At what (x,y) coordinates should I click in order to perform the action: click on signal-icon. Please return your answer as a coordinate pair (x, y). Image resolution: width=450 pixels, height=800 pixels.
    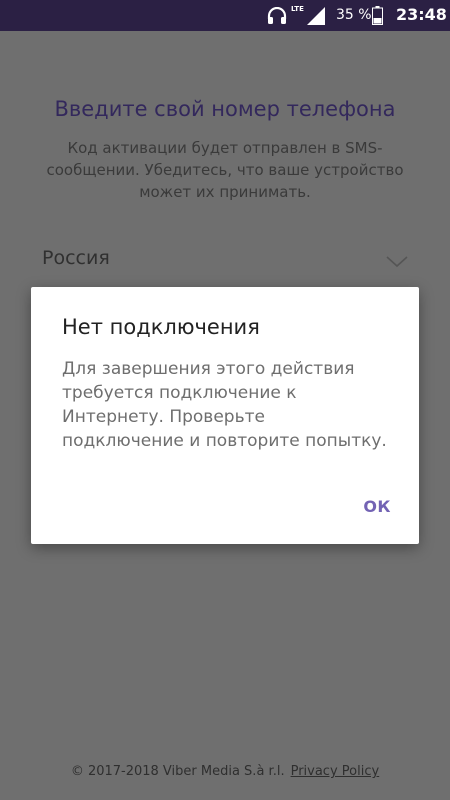
    Looking at the image, I should click on (316, 18).